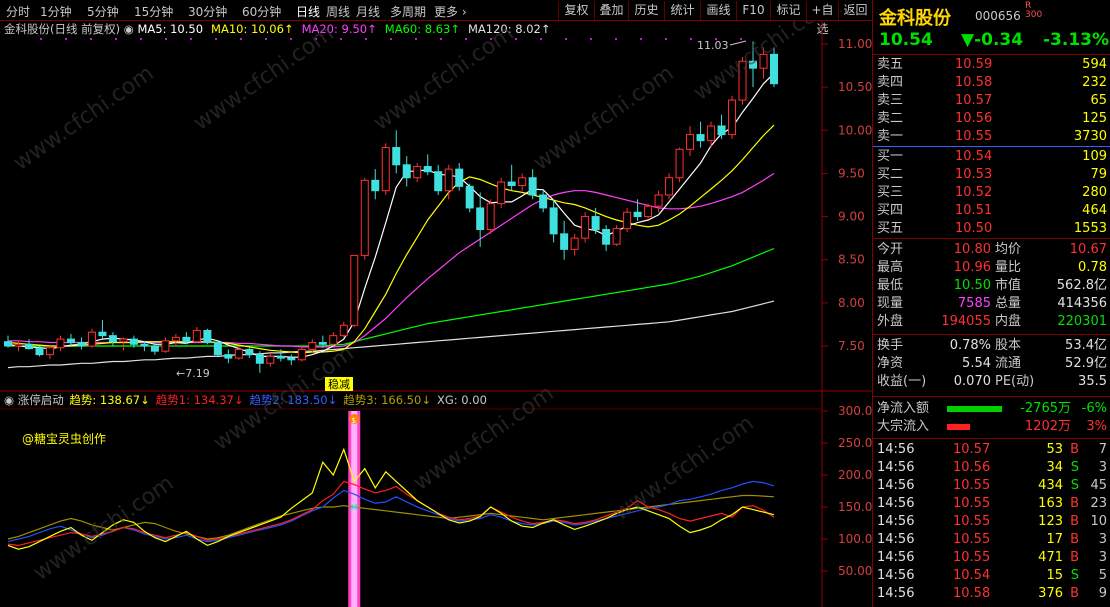  I want to click on rule-top, so click(991, 54).